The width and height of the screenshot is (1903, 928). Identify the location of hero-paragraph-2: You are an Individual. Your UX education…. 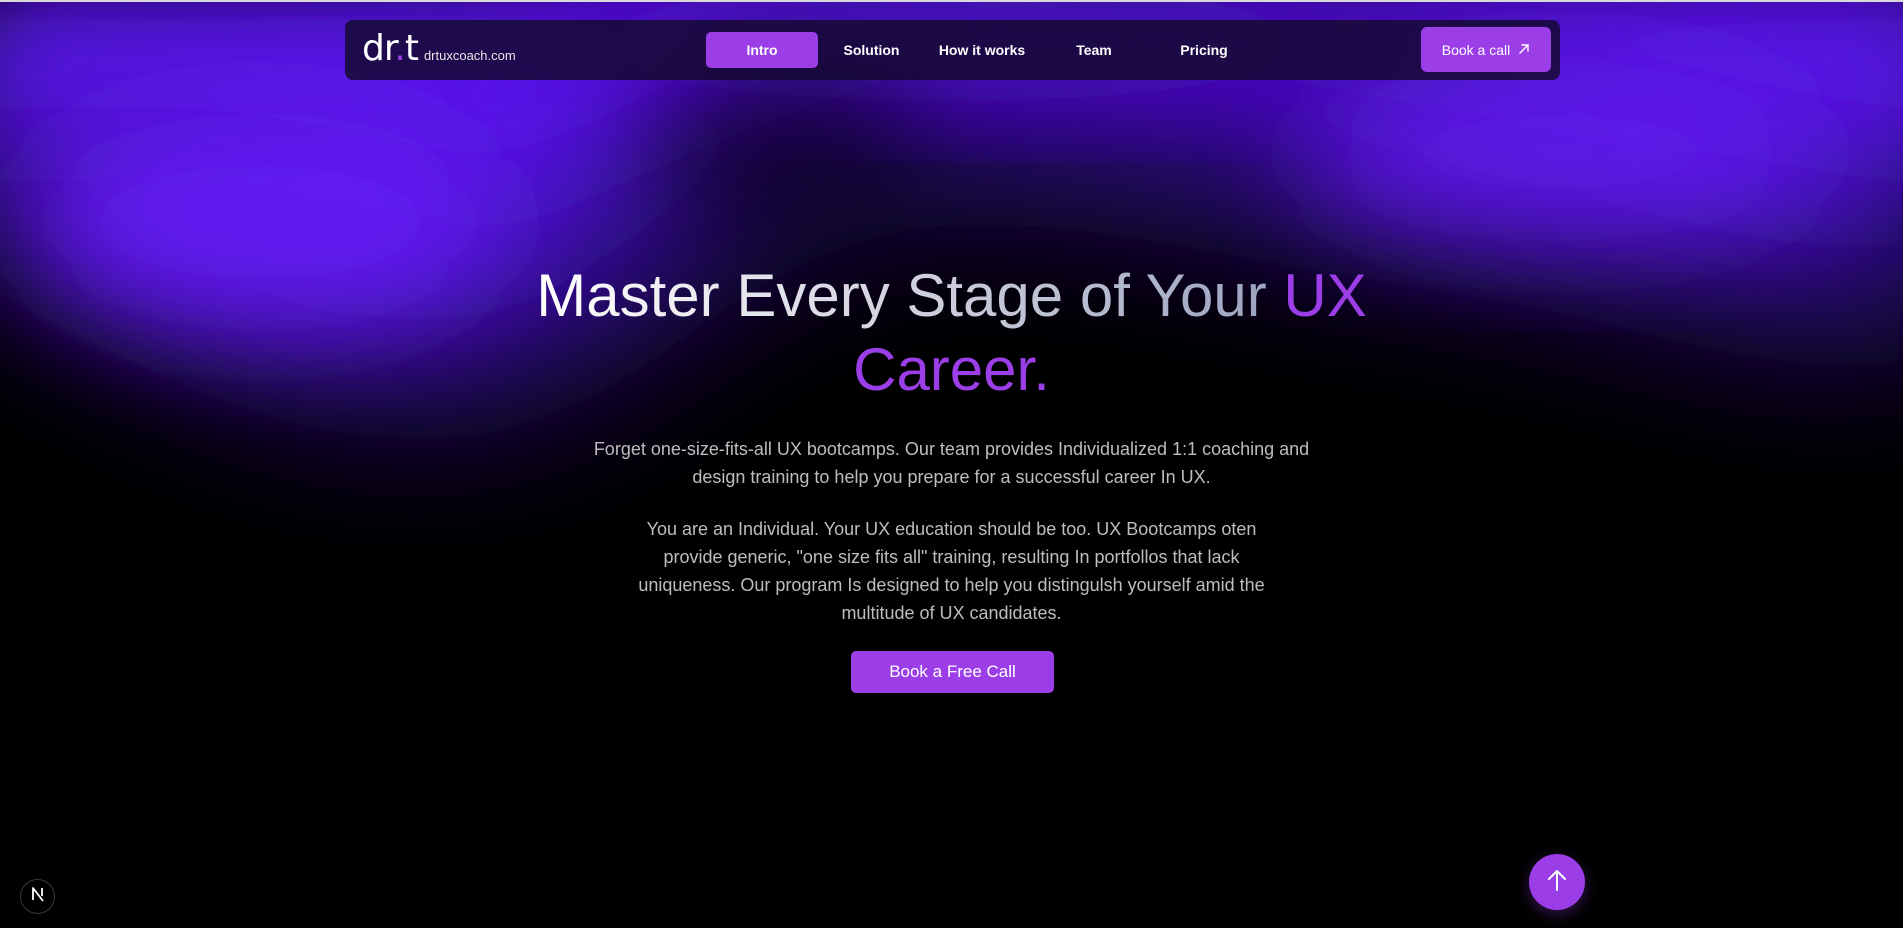
(951, 571).